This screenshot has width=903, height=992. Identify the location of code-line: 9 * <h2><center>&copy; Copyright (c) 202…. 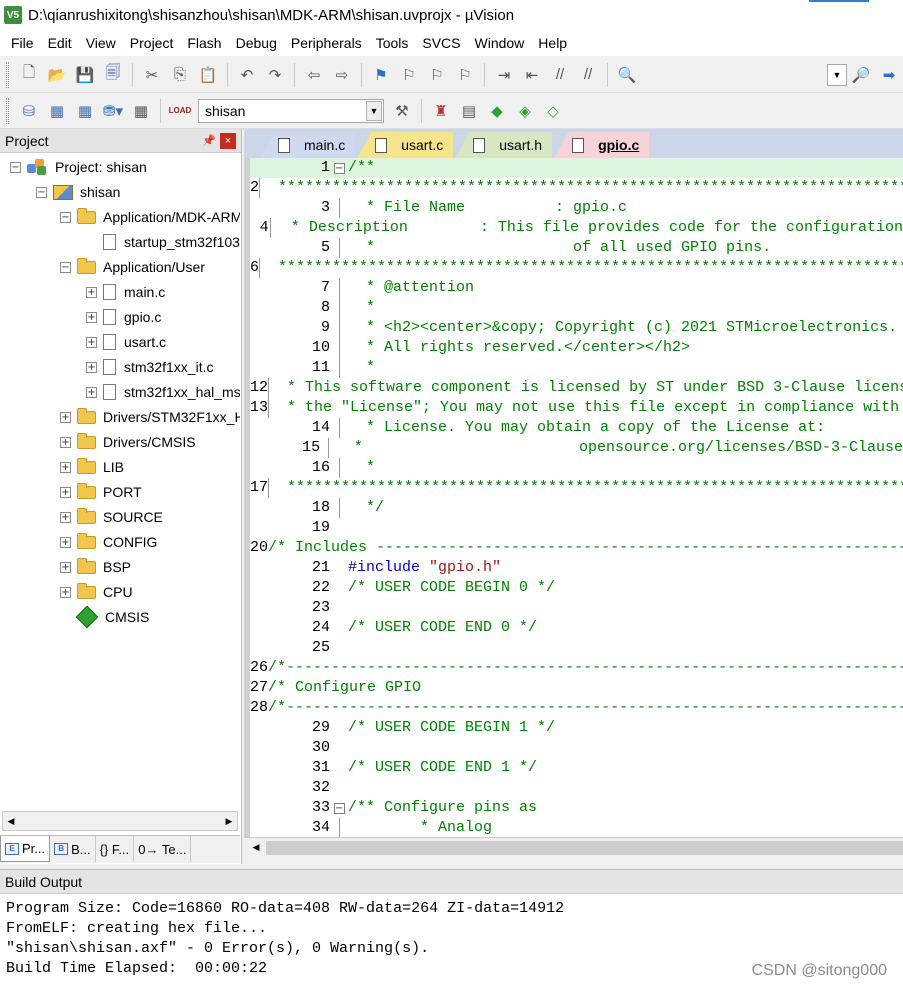
(576, 328).